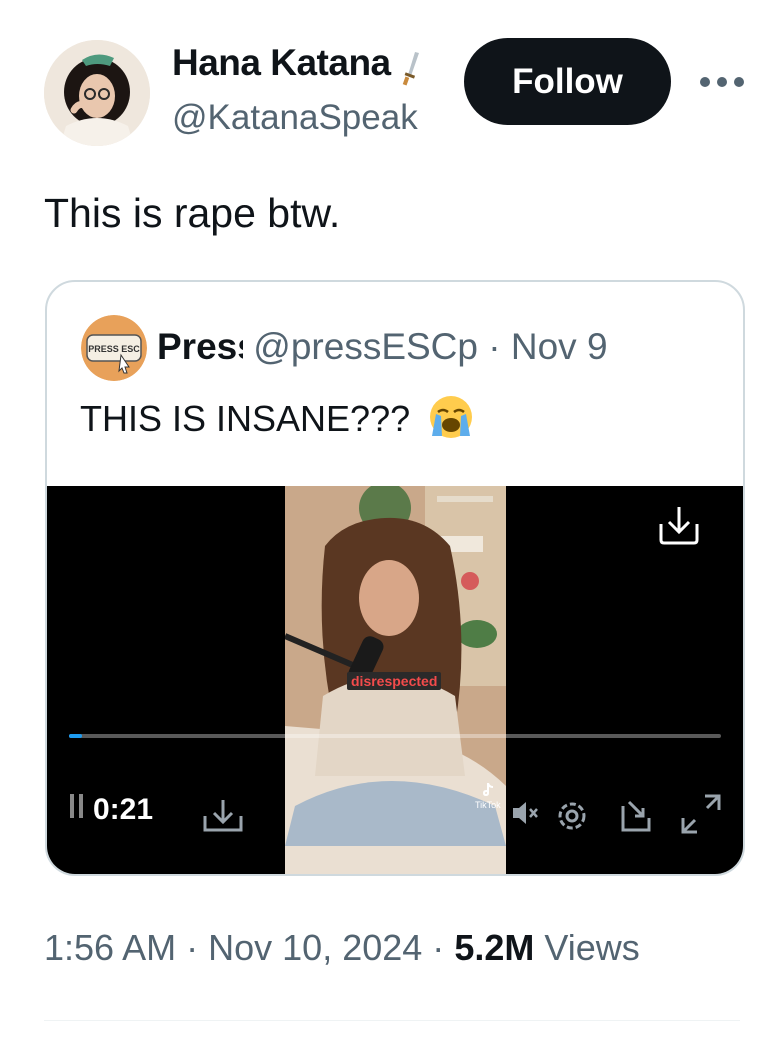  I want to click on views-count: 5.2M, so click(494, 947).